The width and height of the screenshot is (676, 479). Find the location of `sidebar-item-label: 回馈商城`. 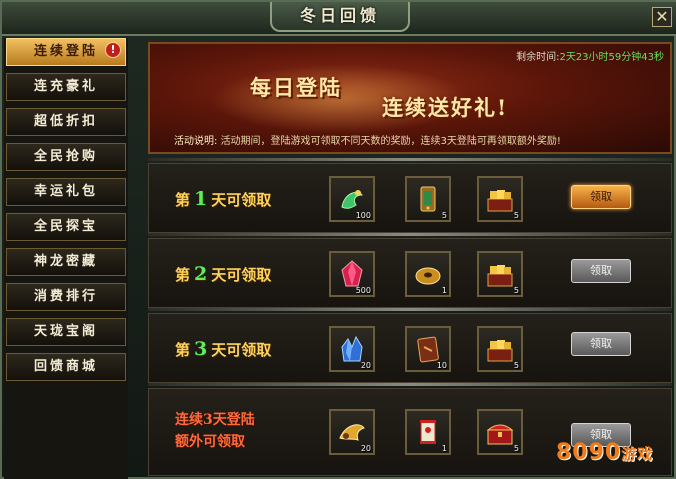

sidebar-item-label: 回馈商城 is located at coordinates (65, 366).